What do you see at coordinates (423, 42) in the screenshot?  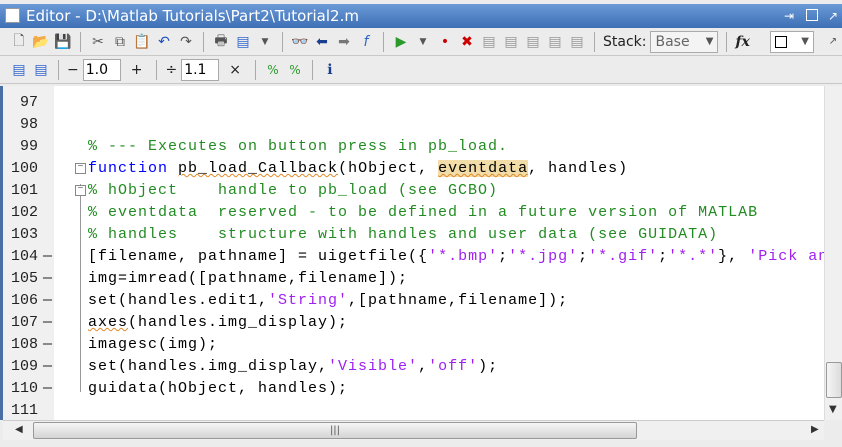 I see `run-dropdown-icon: ▼` at bounding box center [423, 42].